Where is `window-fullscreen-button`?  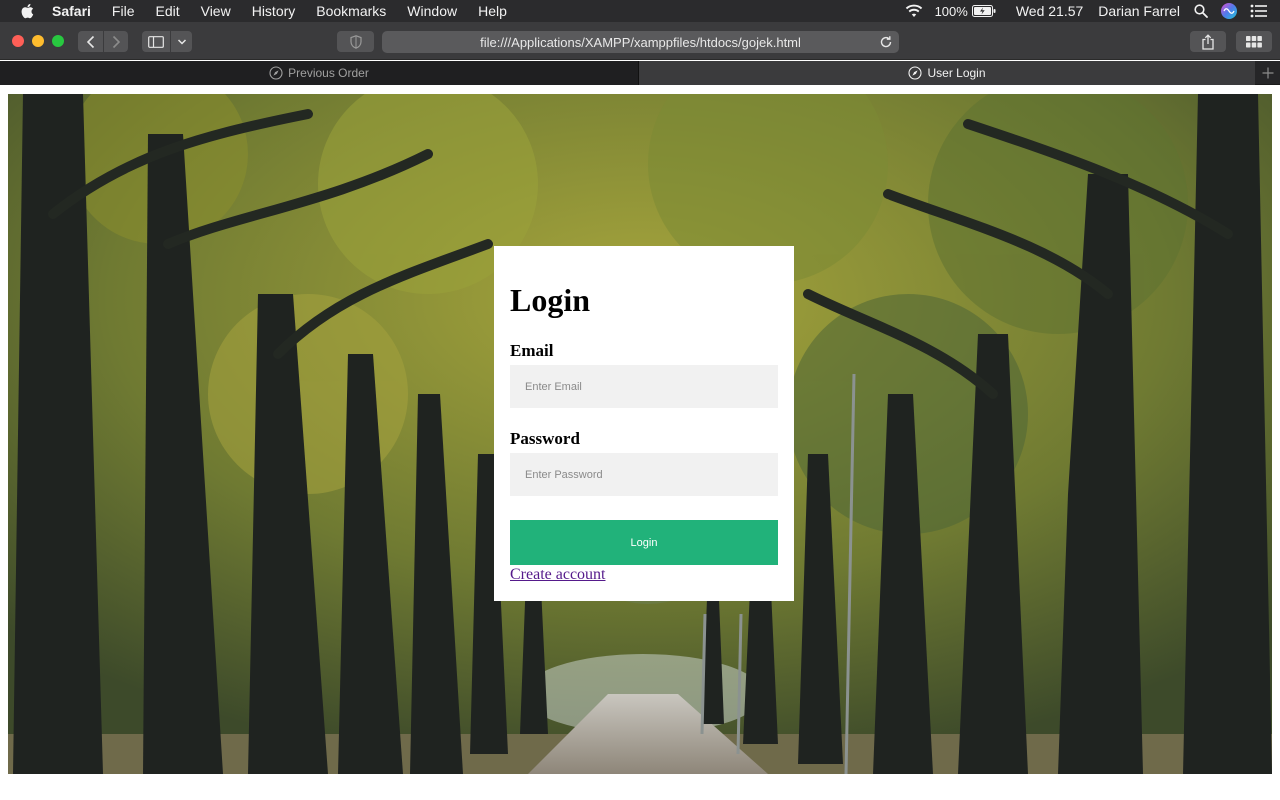
window-fullscreen-button is located at coordinates (58, 41).